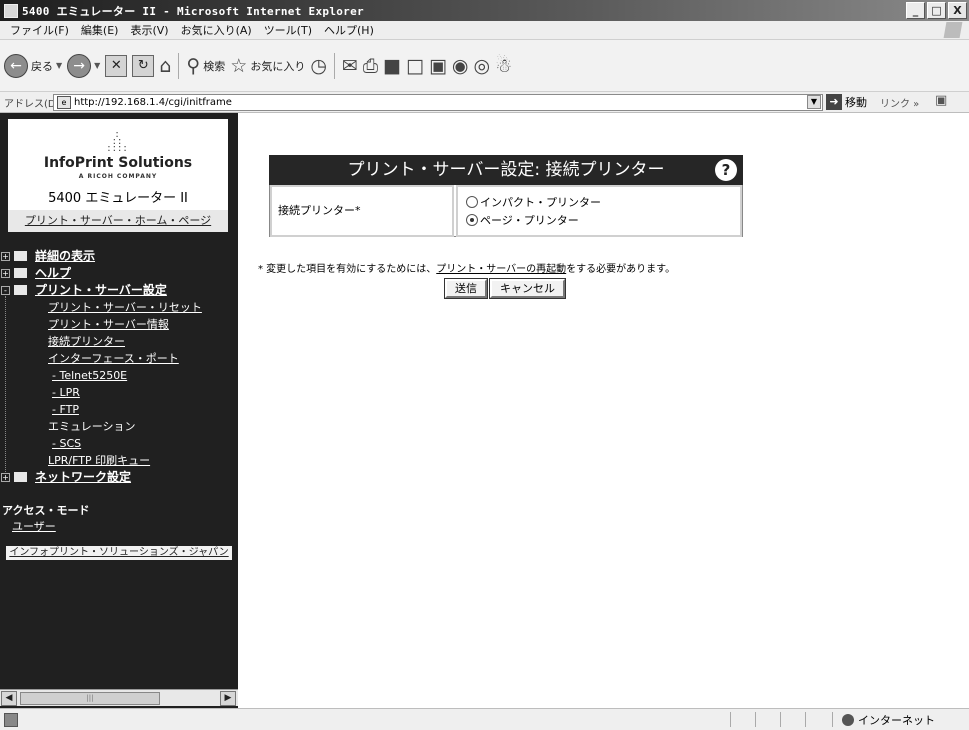  Describe the element at coordinates (86, 341) in the screenshot. I see `nav-link-label: 接続プリンター` at that location.